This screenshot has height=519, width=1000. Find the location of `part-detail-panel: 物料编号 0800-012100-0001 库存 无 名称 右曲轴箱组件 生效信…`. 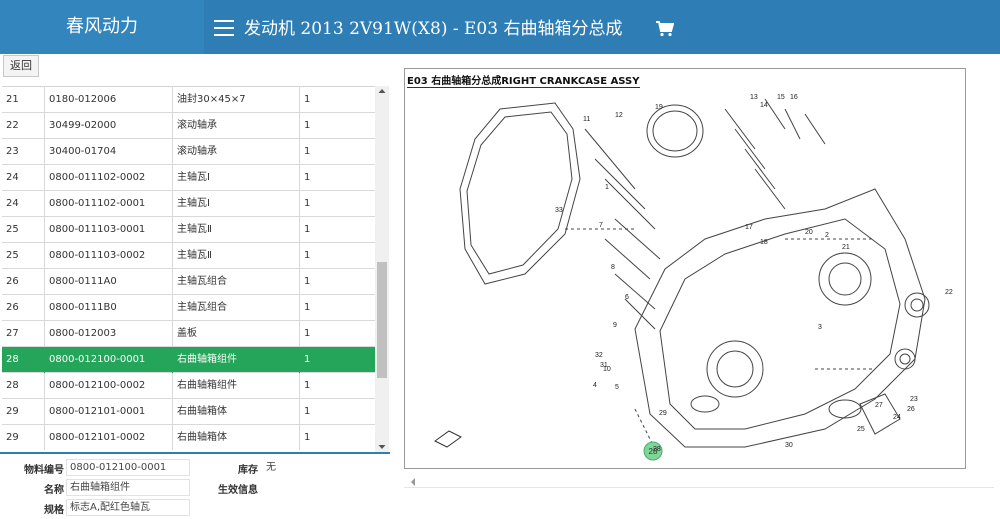

part-detail-panel: 物料编号 0800-012100-0001 库存 无 名称 右曲轴箱组件 生效信… is located at coordinates (195, 484).